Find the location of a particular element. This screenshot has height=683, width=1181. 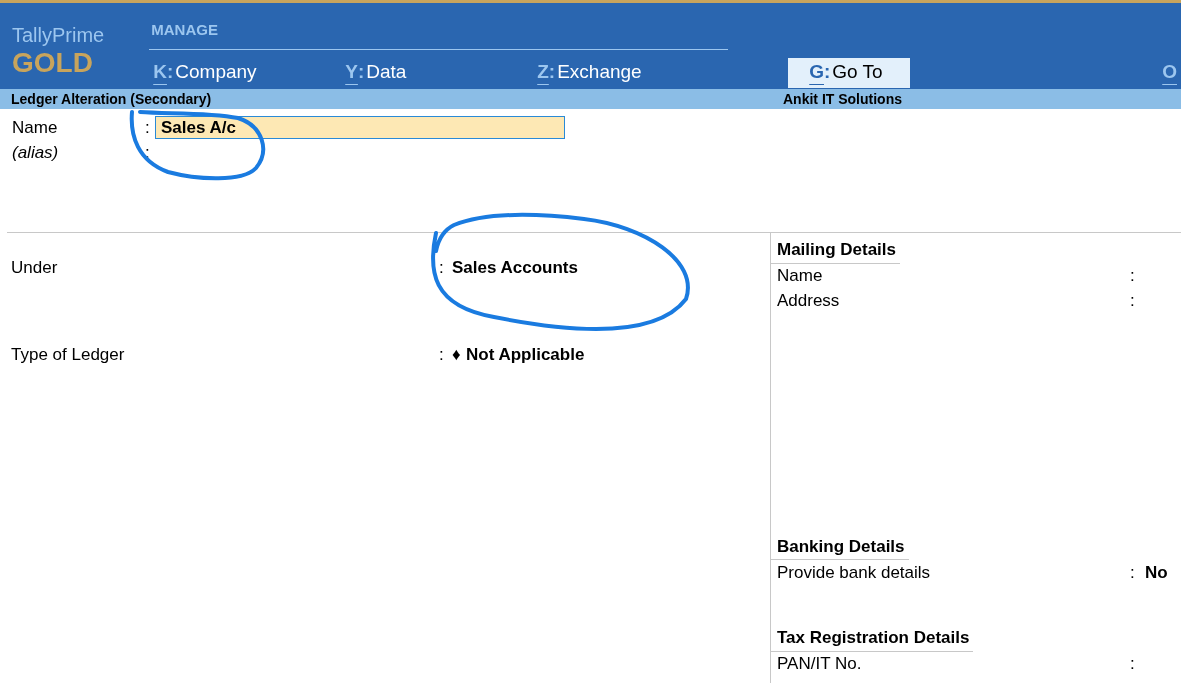

product-name: TallyPrime is located at coordinates (58, 35).